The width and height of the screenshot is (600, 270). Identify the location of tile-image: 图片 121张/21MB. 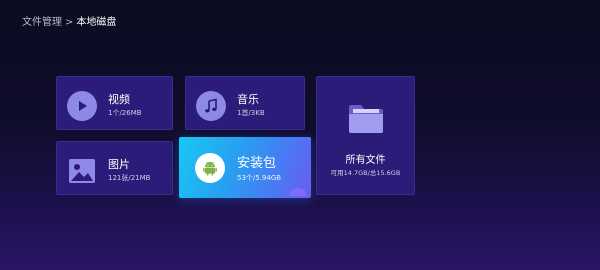
(114, 168).